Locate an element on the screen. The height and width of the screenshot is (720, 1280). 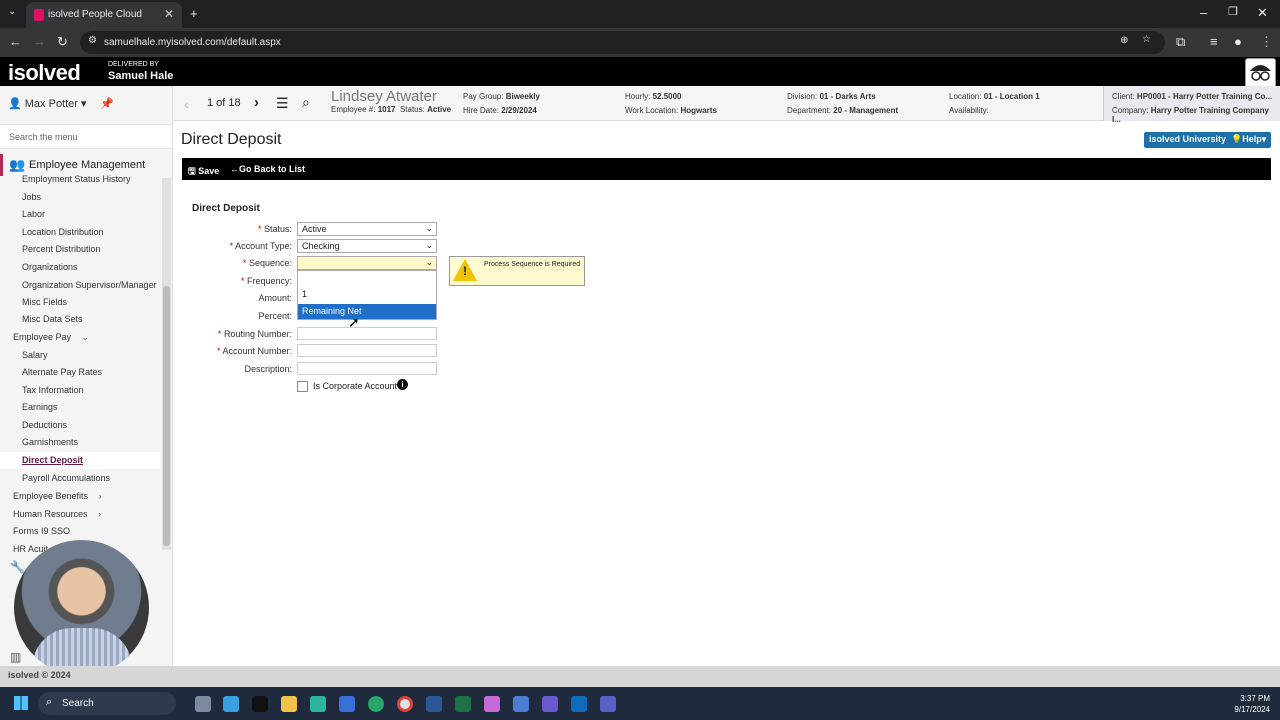
sidebar-item-employment-status-history: Employment Status History is located at coordinates (76, 179).